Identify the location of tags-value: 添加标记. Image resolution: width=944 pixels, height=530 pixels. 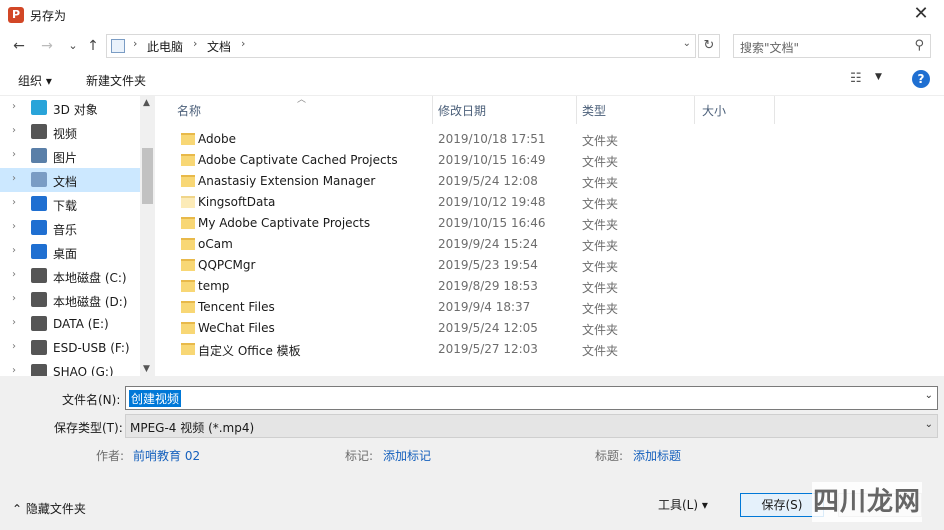
(407, 455).